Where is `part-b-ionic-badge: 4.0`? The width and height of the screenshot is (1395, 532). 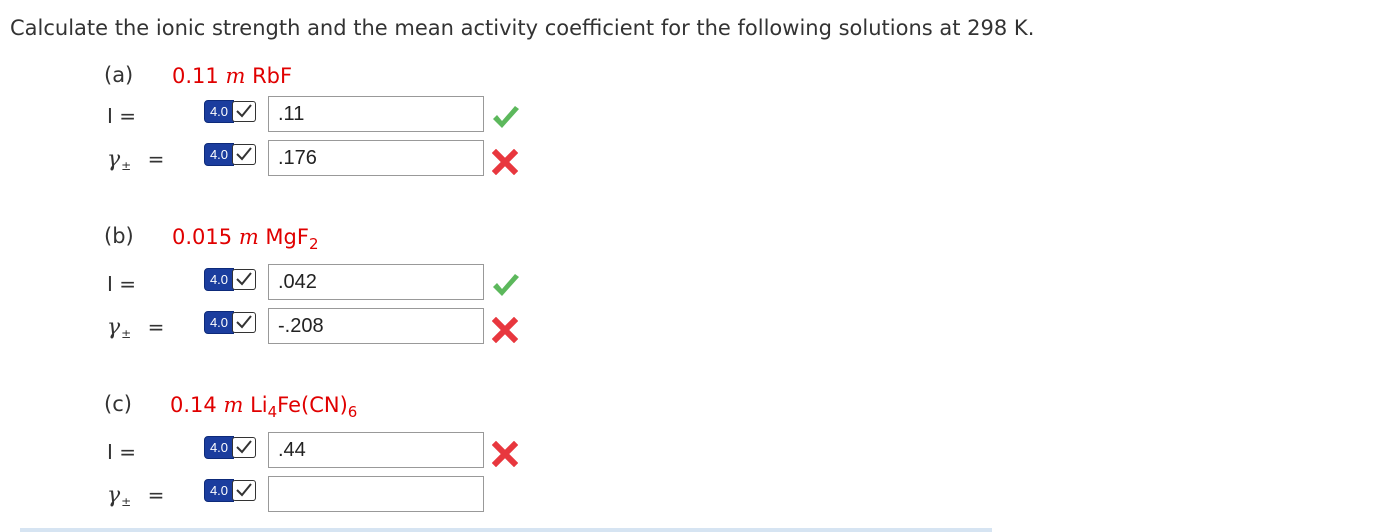
part-b-ionic-badge: 4.0 is located at coordinates (231, 279).